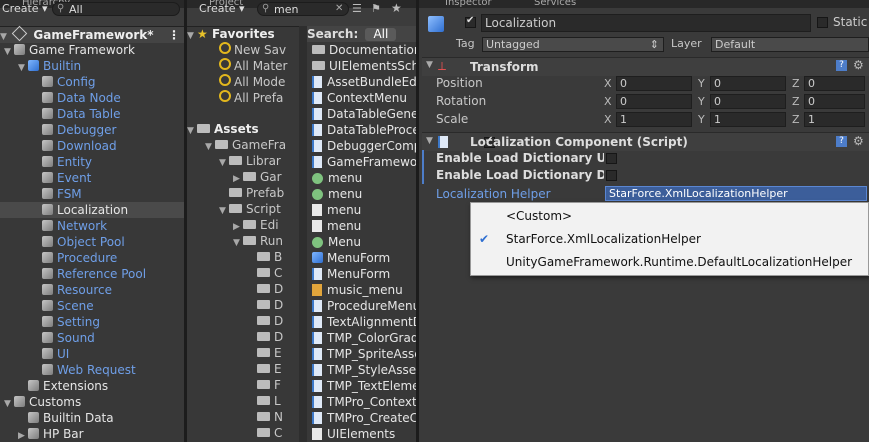  Describe the element at coordinates (243, 66) in the screenshot. I see `favorites-item: All Mater` at that location.